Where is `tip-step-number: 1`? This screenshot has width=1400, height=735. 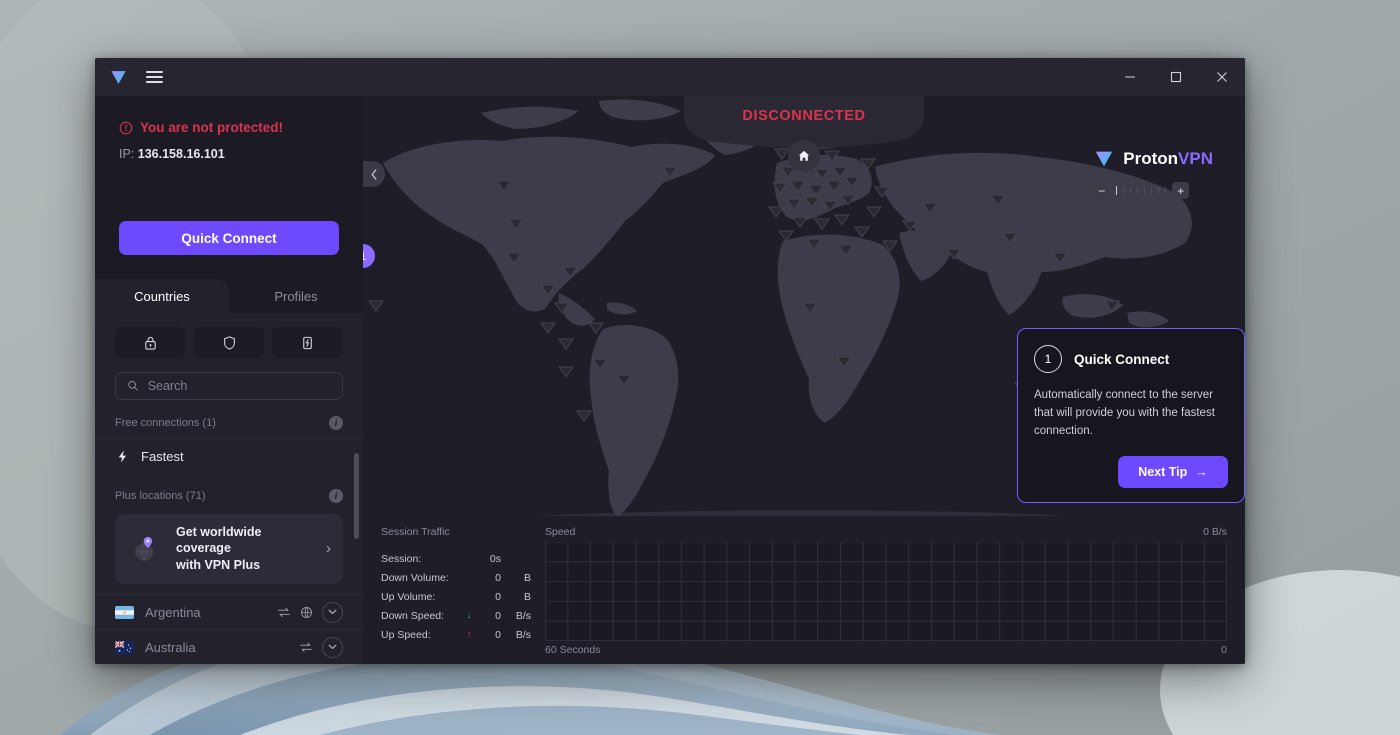
tip-step-number: 1 is located at coordinates (1048, 359).